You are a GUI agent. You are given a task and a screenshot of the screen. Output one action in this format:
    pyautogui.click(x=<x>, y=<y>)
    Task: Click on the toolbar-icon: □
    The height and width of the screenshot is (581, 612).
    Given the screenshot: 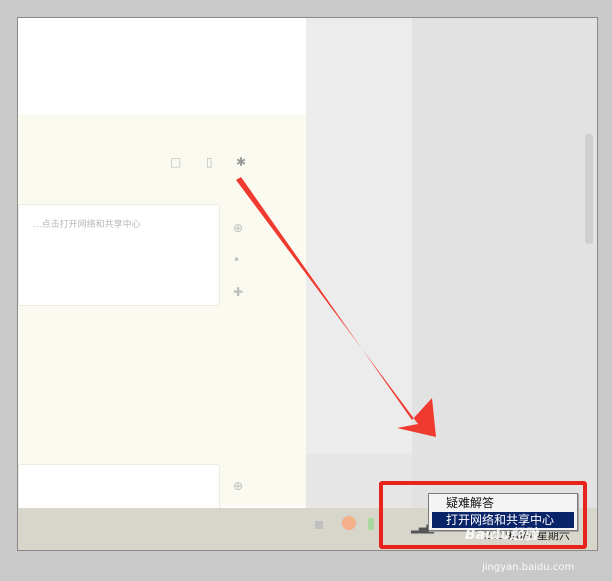 What is the action you would take?
    pyautogui.click(x=175, y=162)
    